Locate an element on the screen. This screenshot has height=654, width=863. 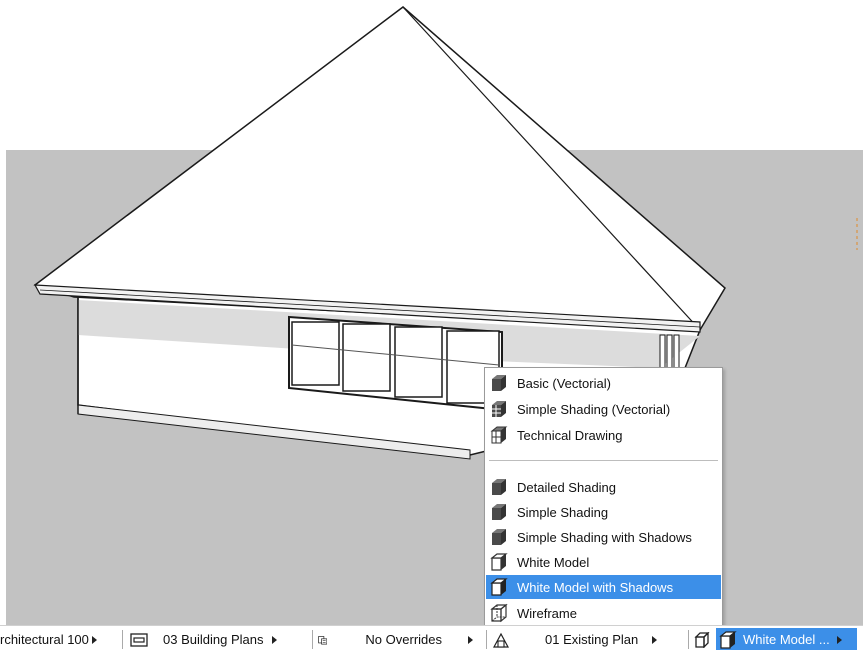
menu-item-white-model-with-shadows: White Model with Shadows is located at coordinates (603, 587).